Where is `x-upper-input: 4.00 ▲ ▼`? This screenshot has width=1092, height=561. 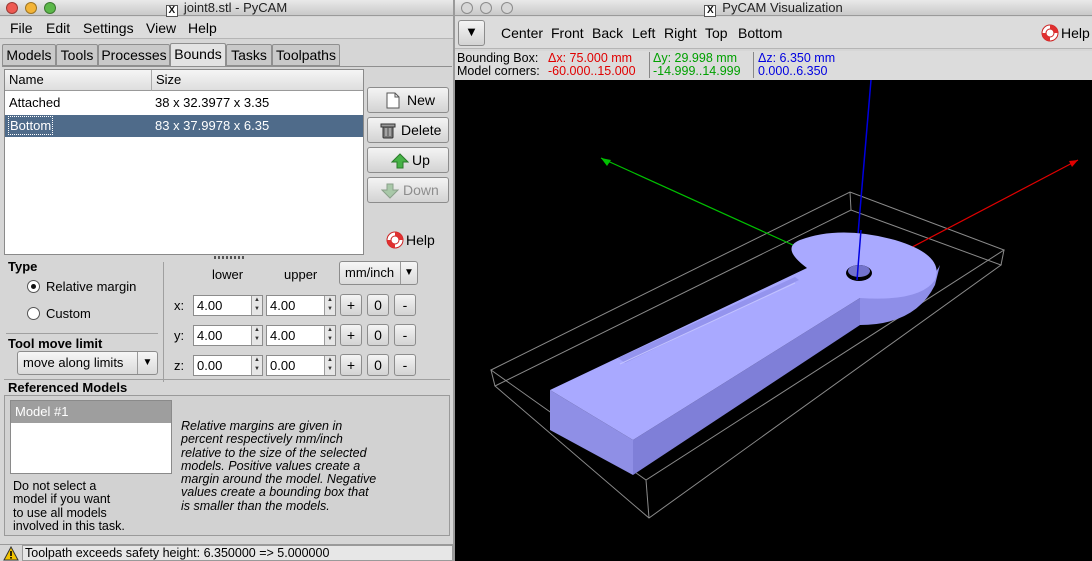 x-upper-input: 4.00 ▲ ▼ is located at coordinates (301, 305).